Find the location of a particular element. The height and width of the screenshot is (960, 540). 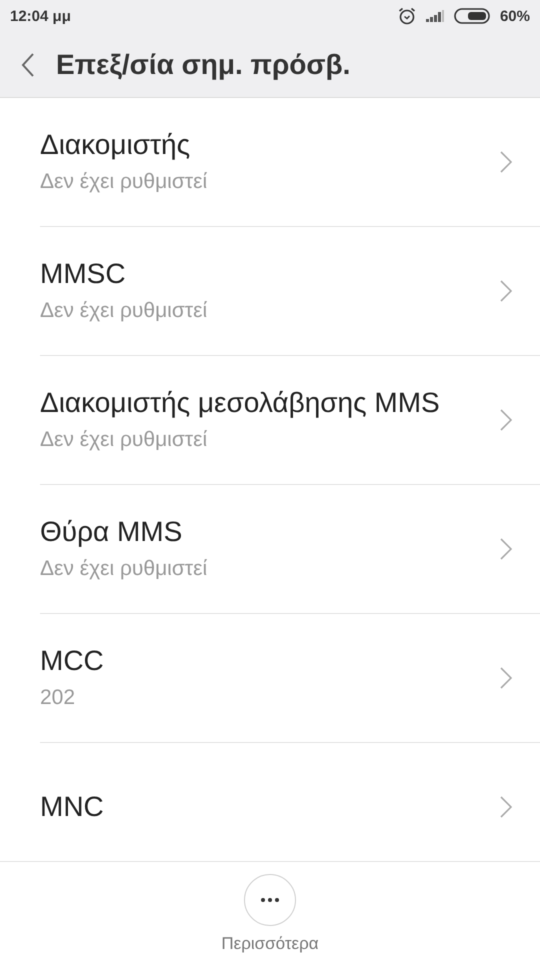

setting-title: Διακομιστής μεσολάβησης MMS is located at coordinates (240, 403).